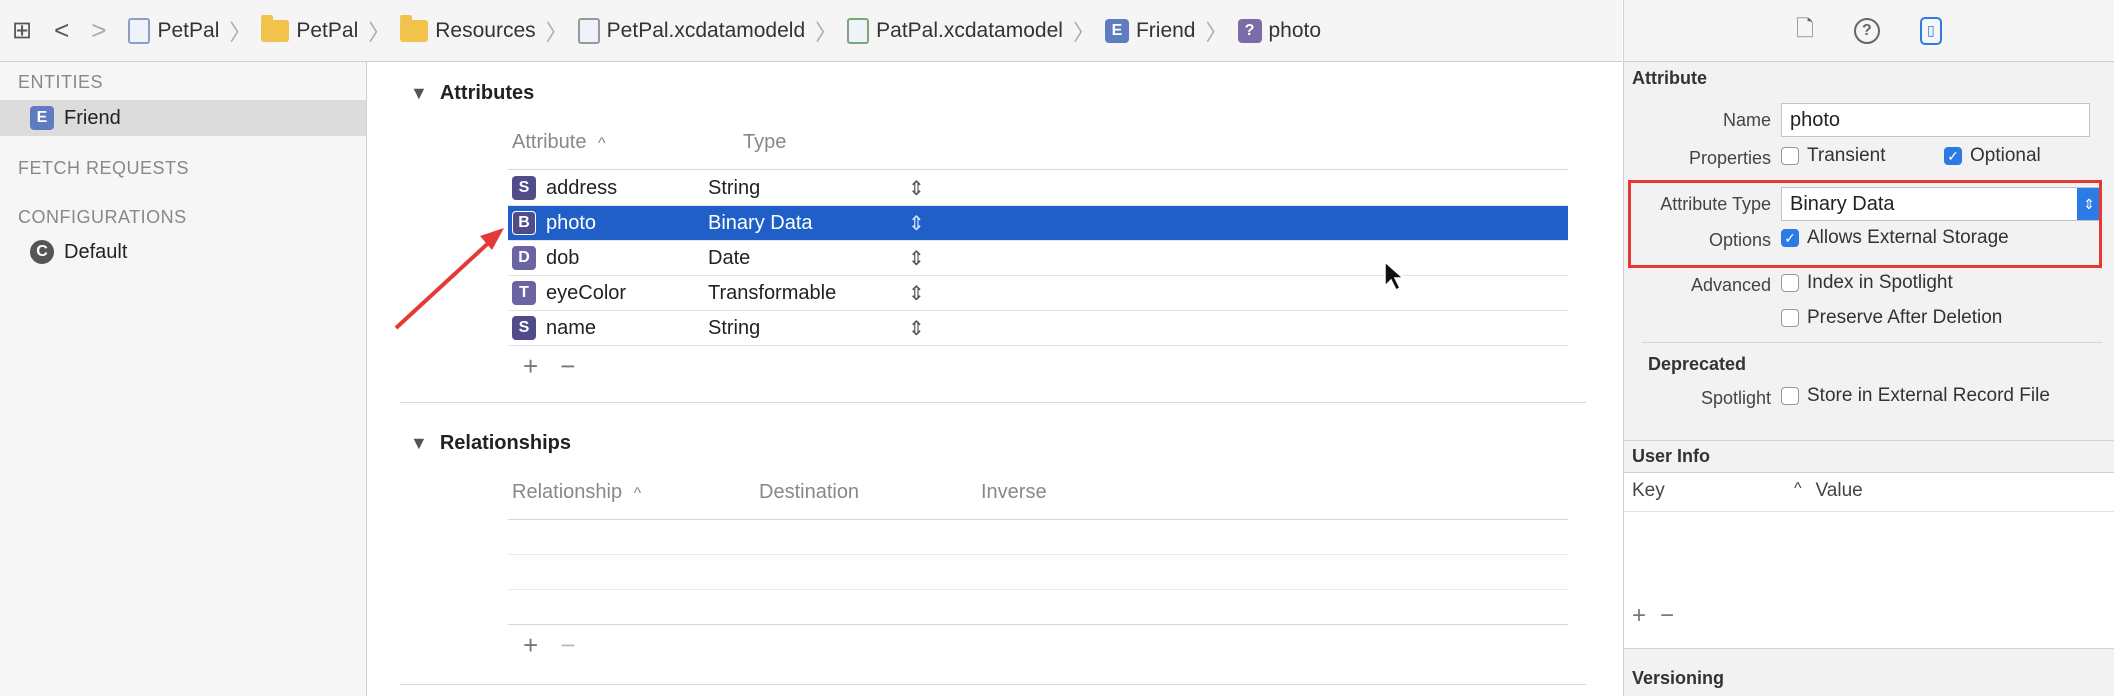  I want to click on file-inspector-icon: 🗋, so click(1805, 31).